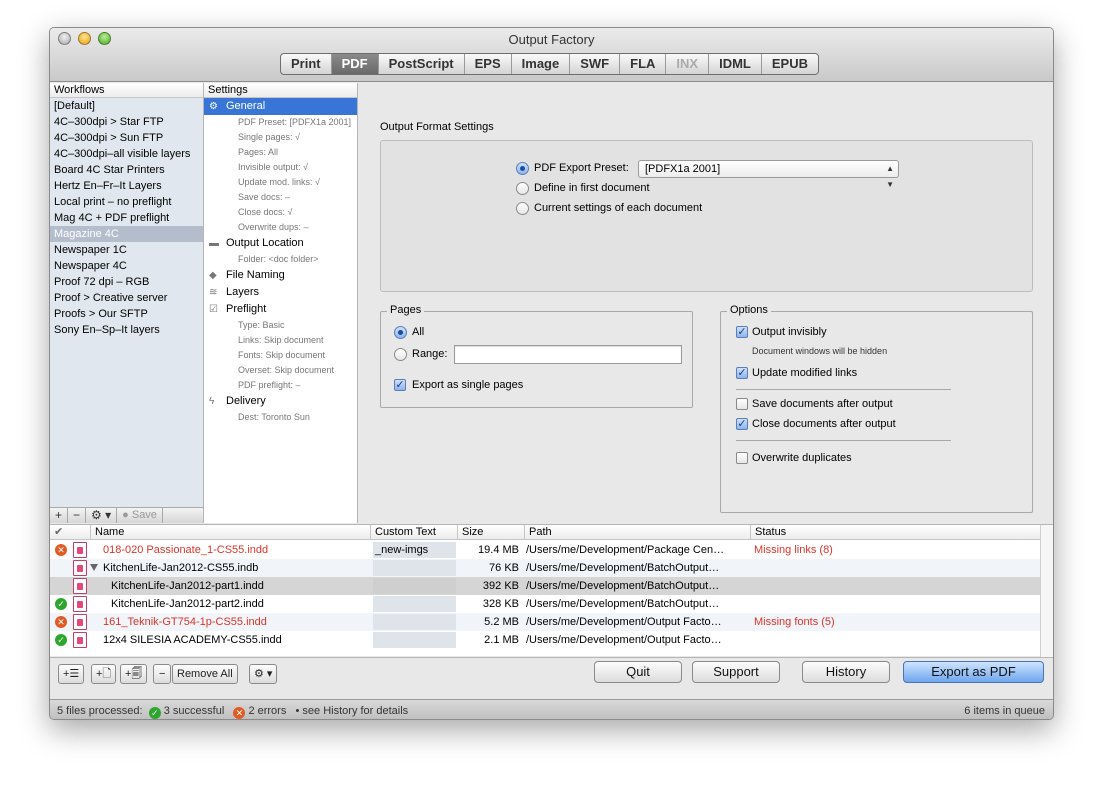 The height and width of the screenshot is (791, 1103). I want to click on col-size: Size, so click(490, 532).